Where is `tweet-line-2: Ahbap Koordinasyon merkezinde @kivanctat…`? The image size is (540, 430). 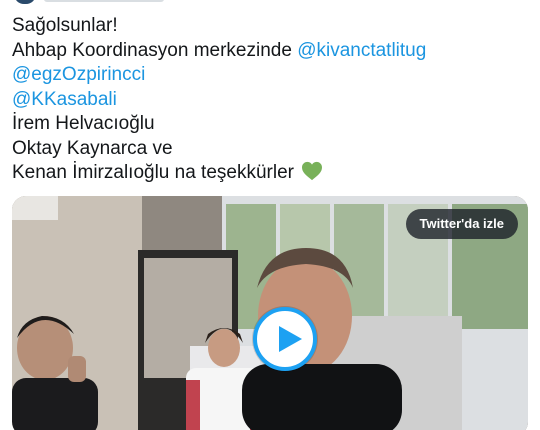 tweet-line-2: Ahbap Koordinasyon merkezinde @kivanctat… is located at coordinates (262, 51).